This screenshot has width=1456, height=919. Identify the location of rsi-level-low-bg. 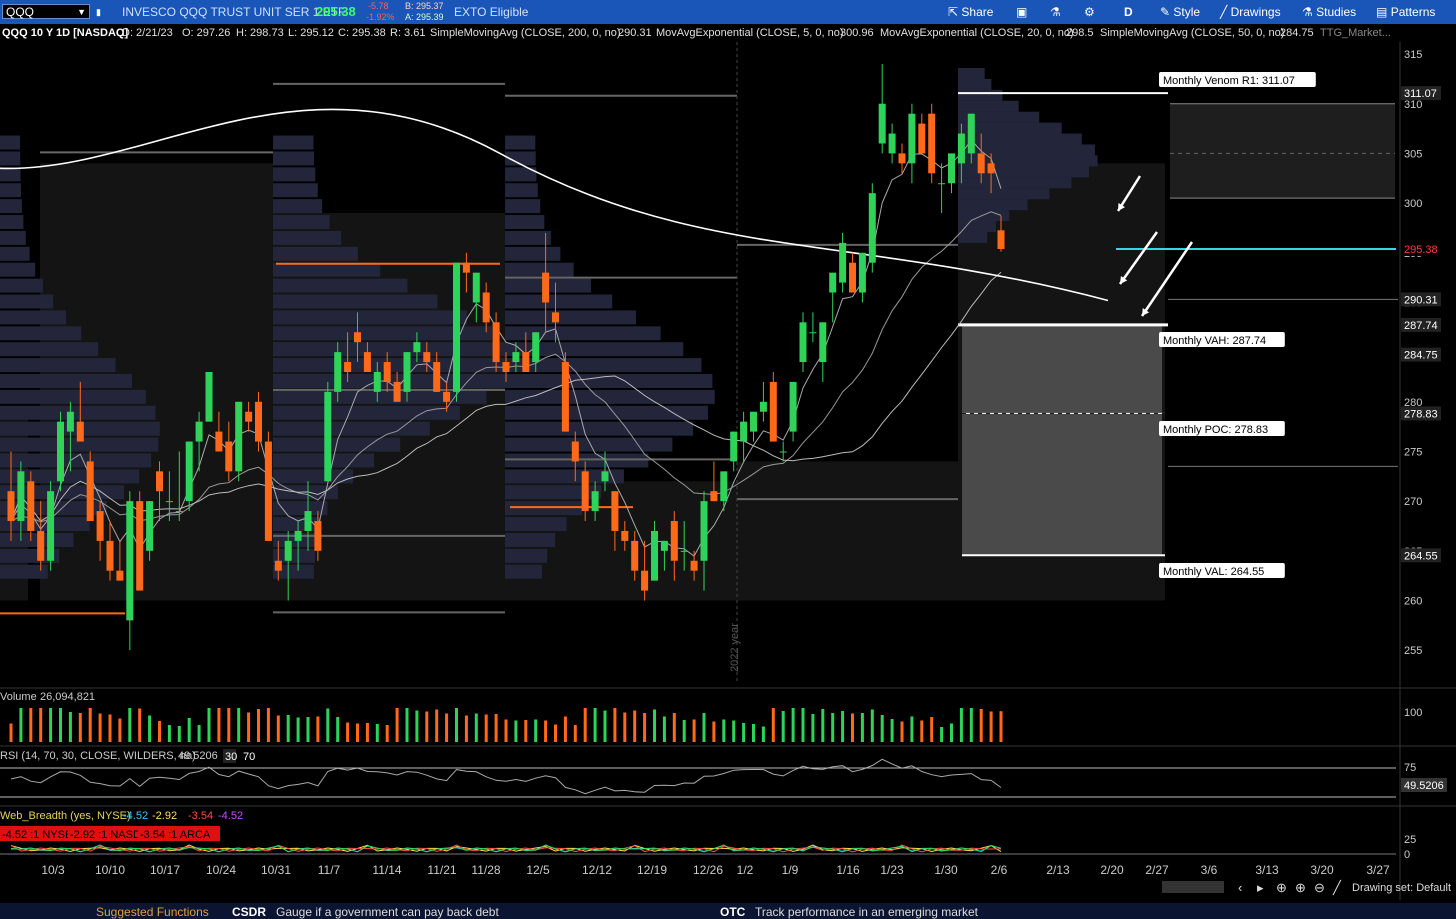
(229, 756).